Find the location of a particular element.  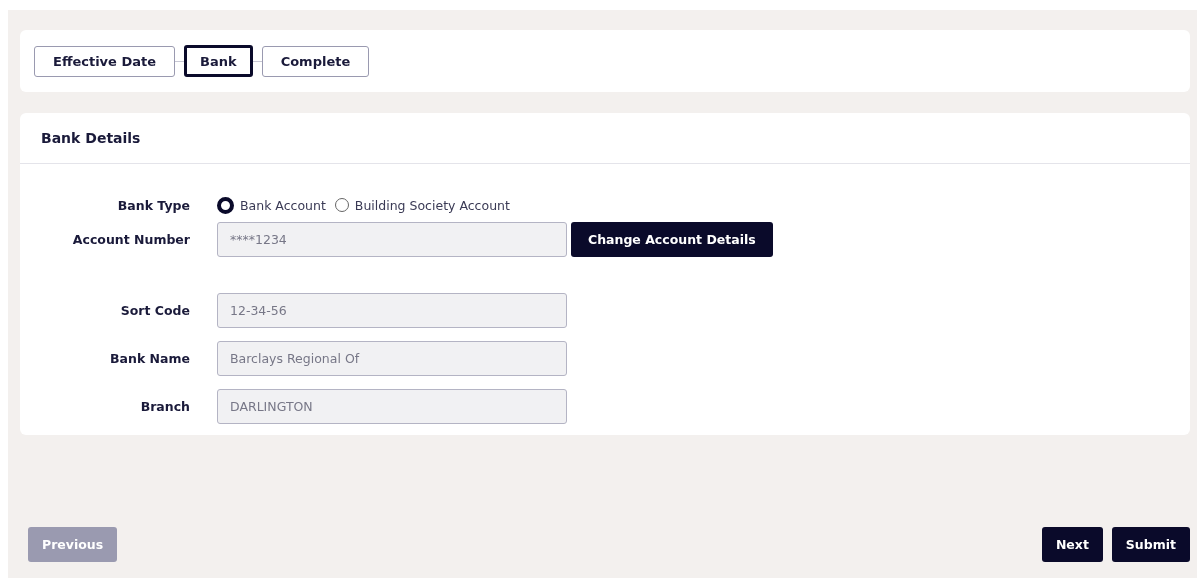

radio-icon is located at coordinates (225, 205).